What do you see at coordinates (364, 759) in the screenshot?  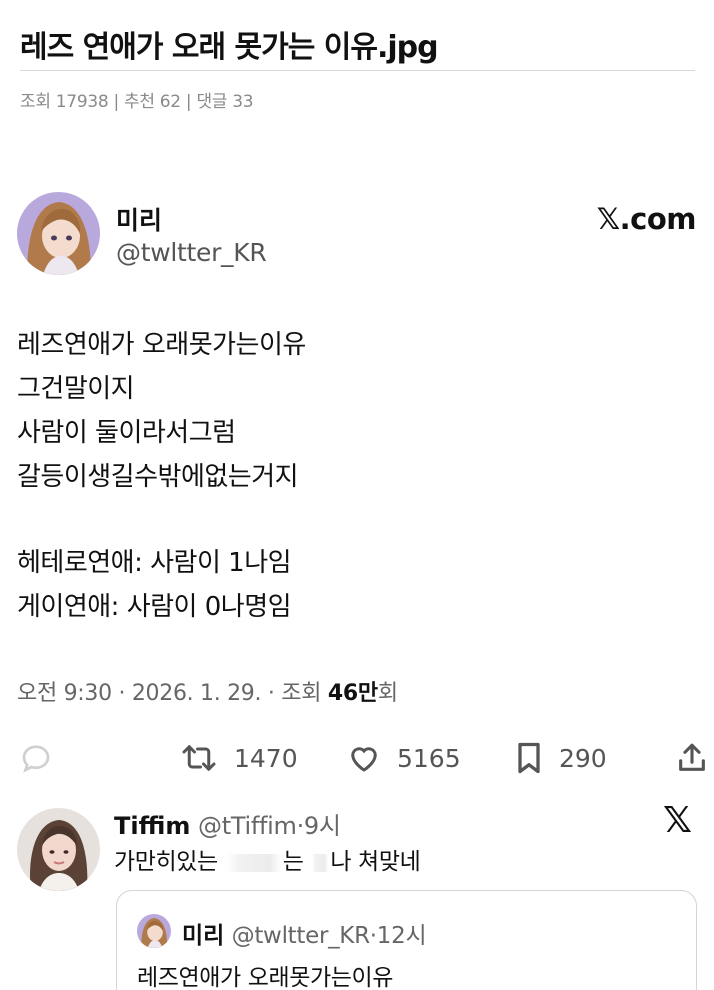 I see `heart-icon` at bounding box center [364, 759].